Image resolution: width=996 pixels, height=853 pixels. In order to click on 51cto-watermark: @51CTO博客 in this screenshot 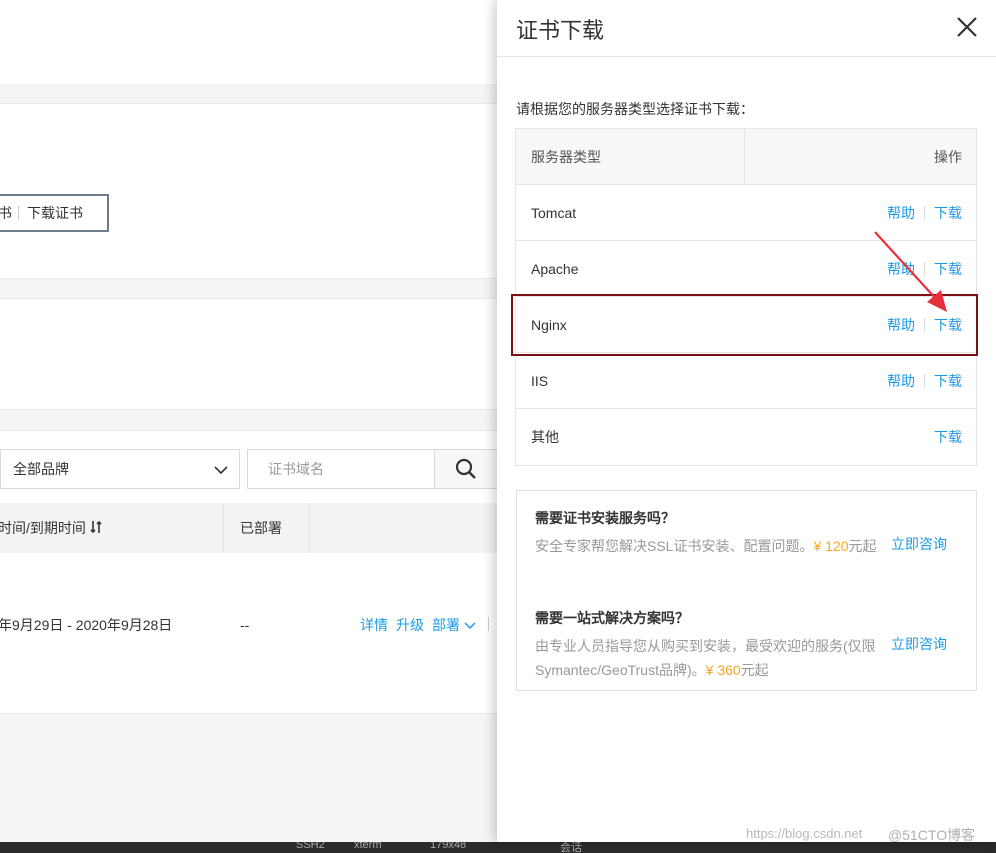, I will do `click(932, 835)`.